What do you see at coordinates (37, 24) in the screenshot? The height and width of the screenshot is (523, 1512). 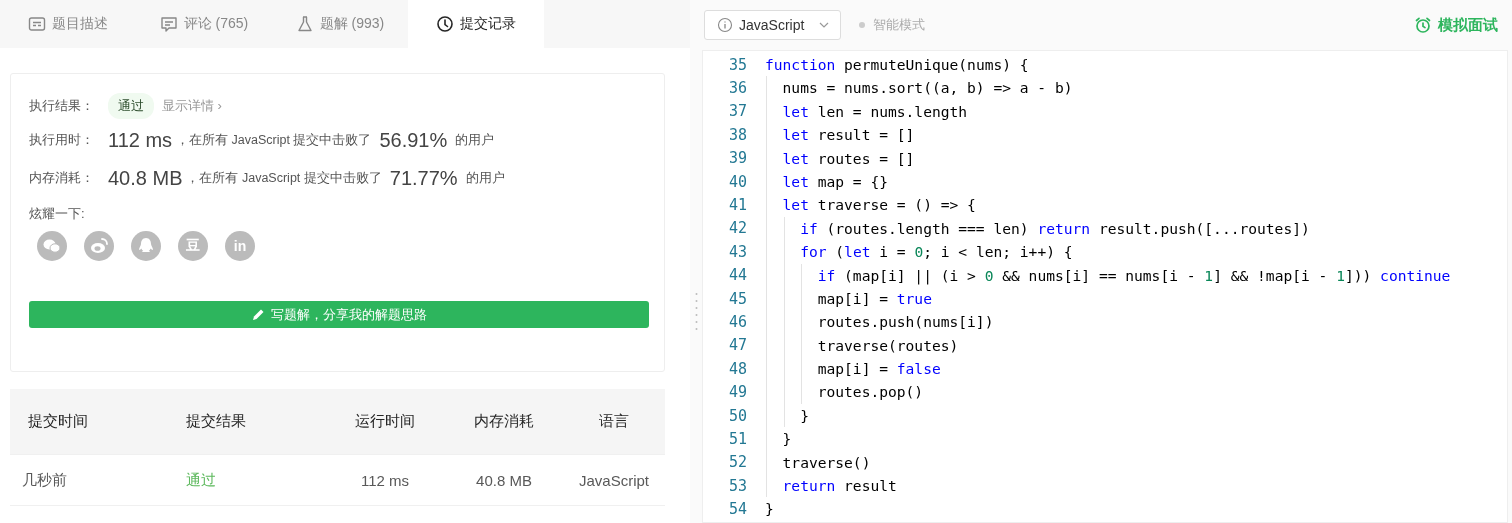 I see `card-icon` at bounding box center [37, 24].